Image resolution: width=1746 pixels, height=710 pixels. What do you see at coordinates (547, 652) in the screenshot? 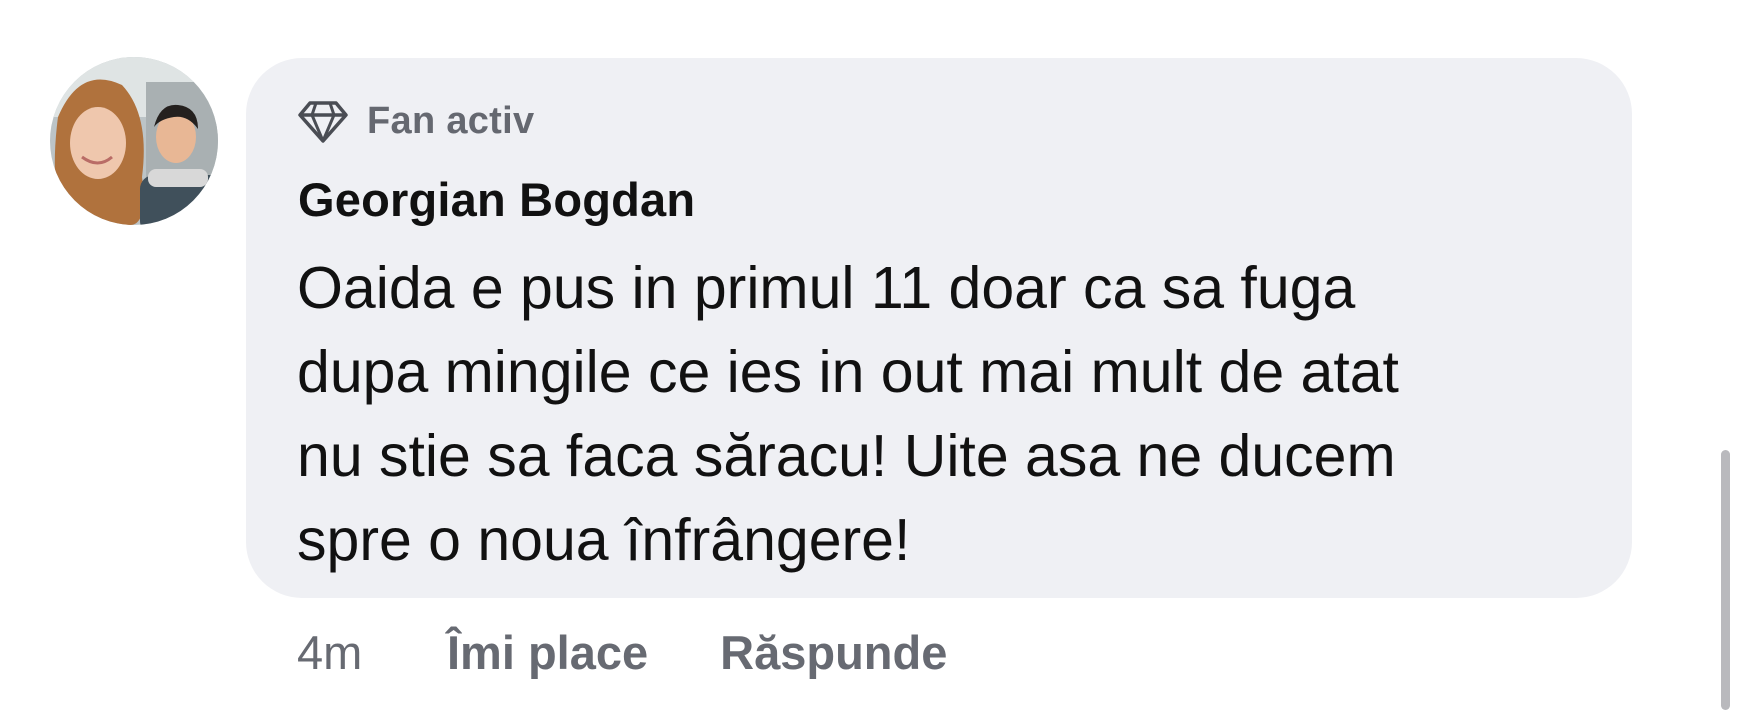
I see `like-button: Îmi place` at bounding box center [547, 652].